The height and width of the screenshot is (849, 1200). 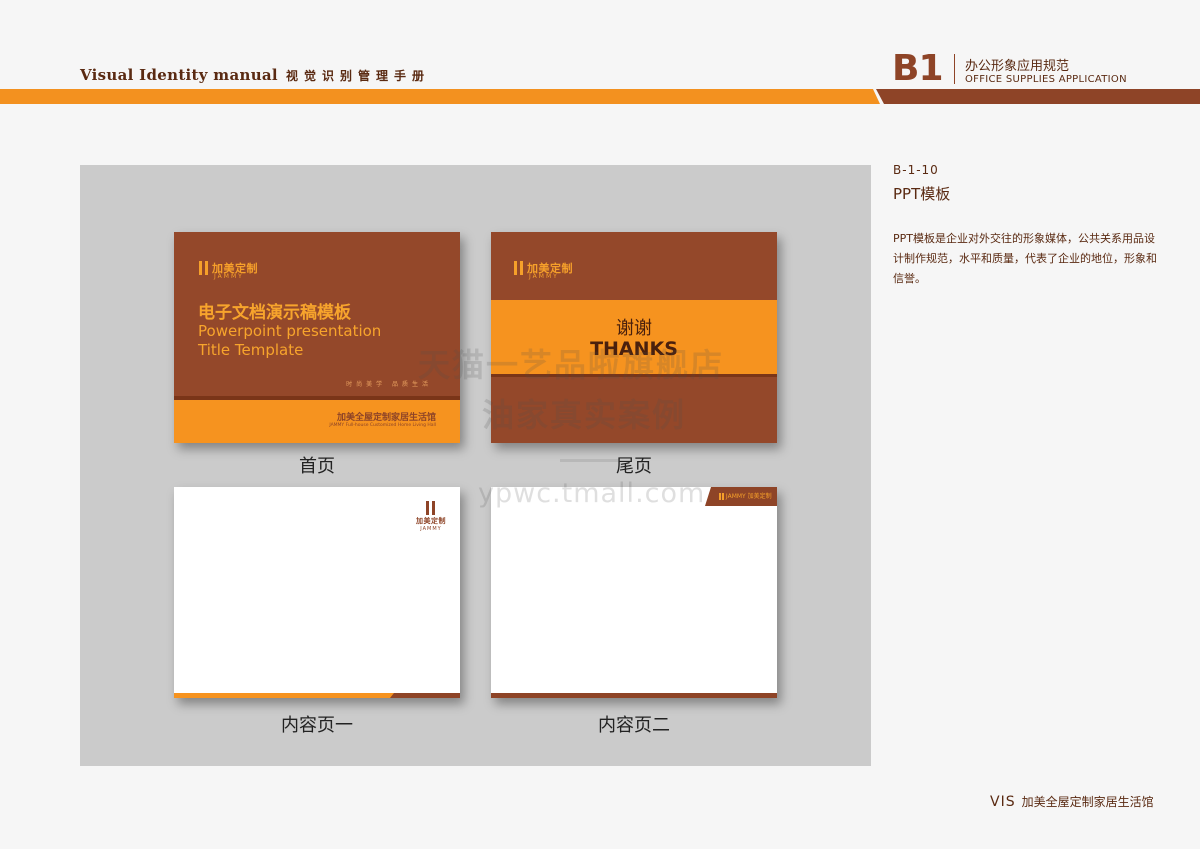 What do you see at coordinates (317, 592) in the screenshot?
I see `content-slide-1: 加美定制 JAMMY` at bounding box center [317, 592].